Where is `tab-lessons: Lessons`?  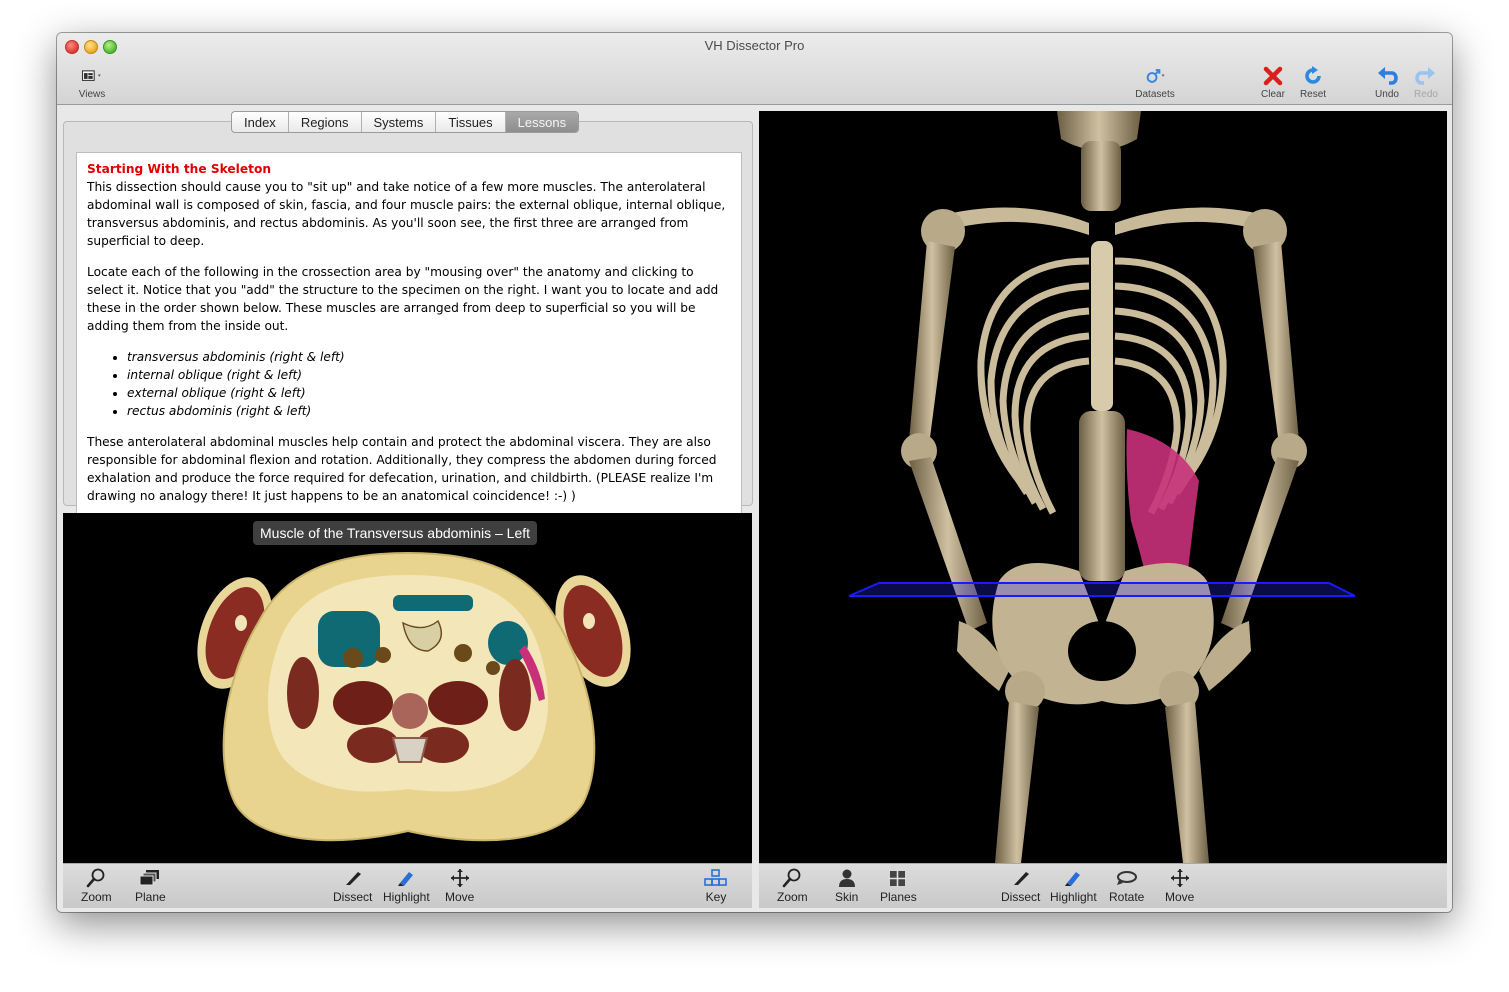 tab-lessons: Lessons is located at coordinates (542, 122).